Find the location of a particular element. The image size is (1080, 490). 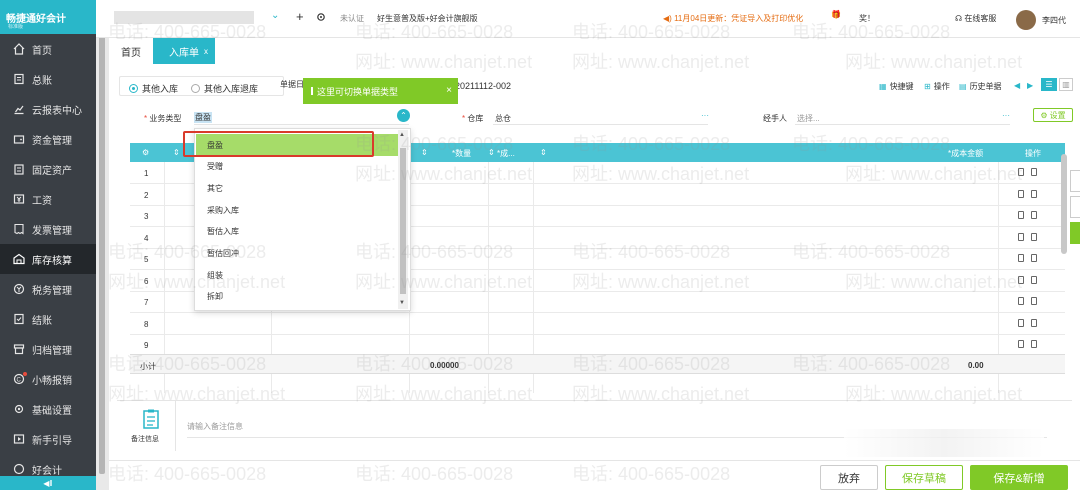

sidebar-item-label: 归档管理 is located at coordinates (52, 351).